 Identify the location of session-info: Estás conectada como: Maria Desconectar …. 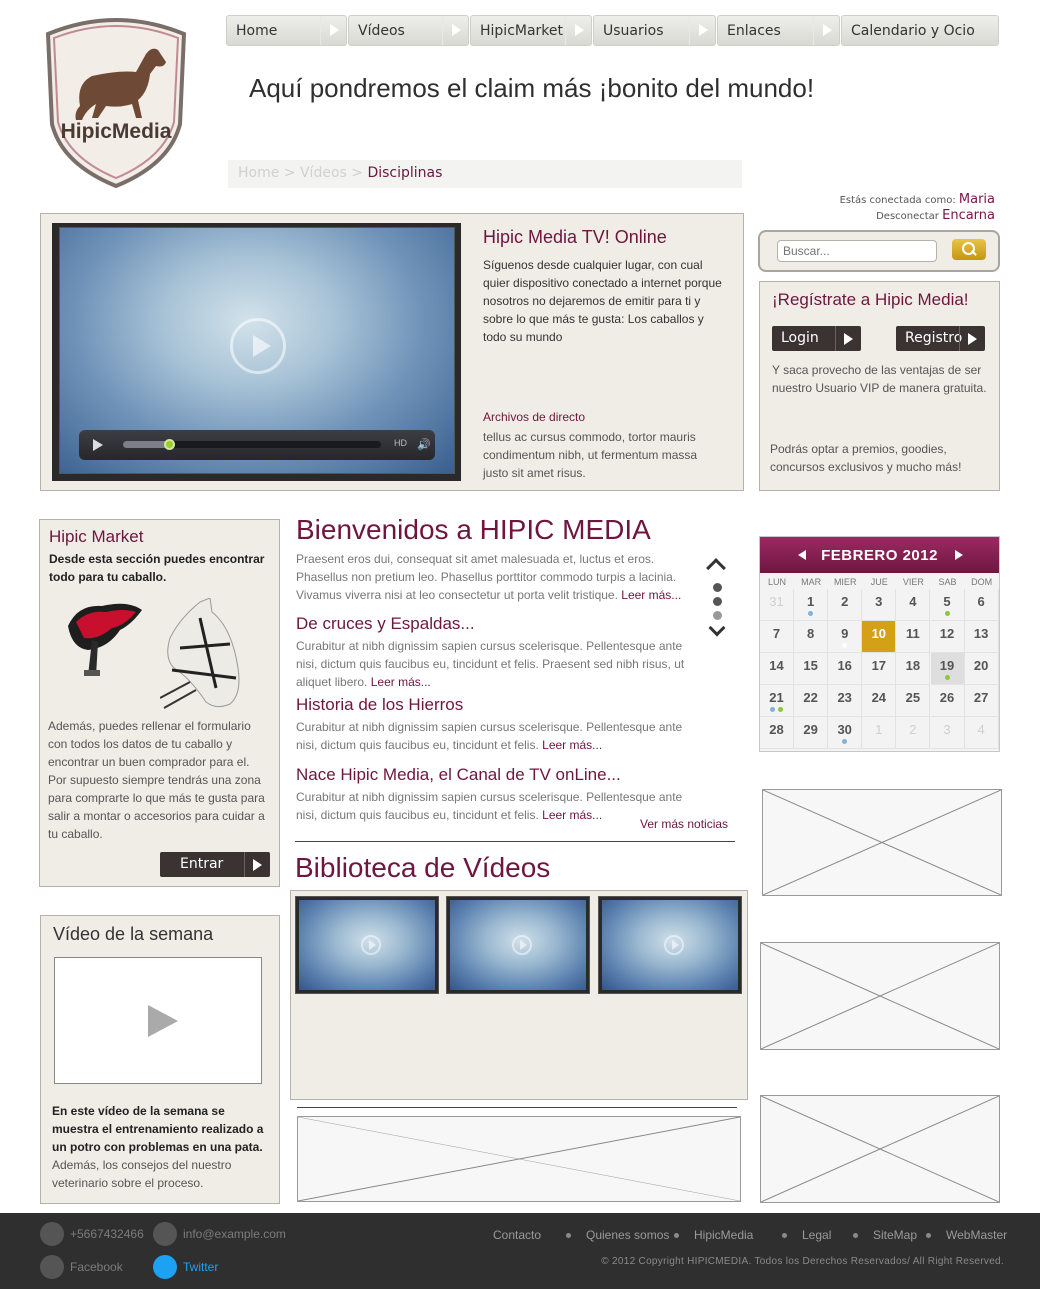
(917, 207).